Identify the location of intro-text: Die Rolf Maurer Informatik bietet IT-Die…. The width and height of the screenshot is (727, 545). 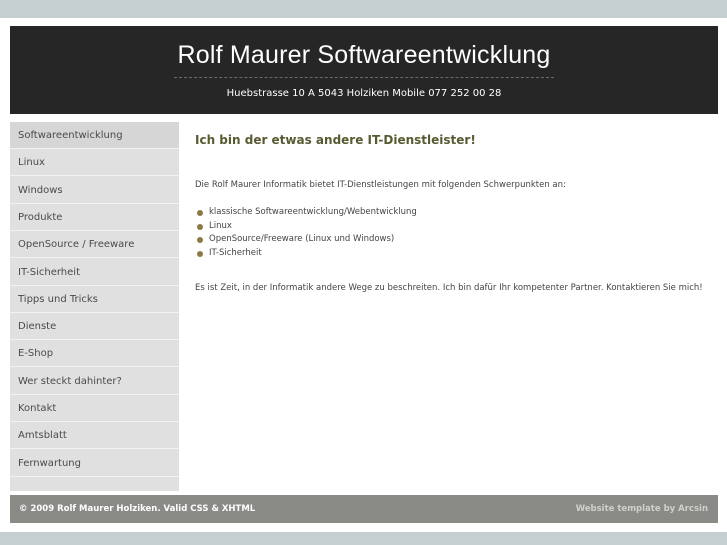
(380, 185).